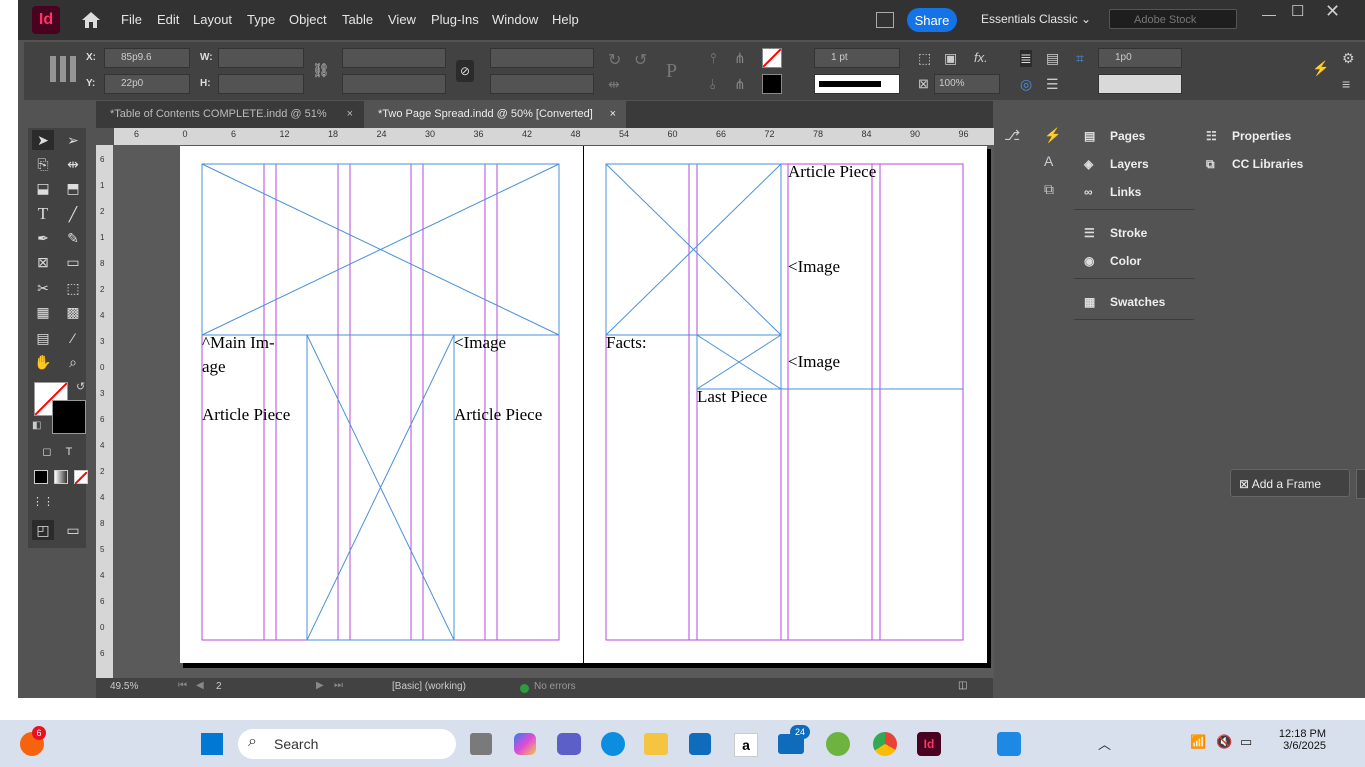 The image size is (1365, 767). What do you see at coordinates (554, 136) in the screenshot?
I see `horizontal-ruler: 6 0 6 12 18 24 30 36 42 48 54 60 66 72 78 84 90 96` at bounding box center [554, 136].